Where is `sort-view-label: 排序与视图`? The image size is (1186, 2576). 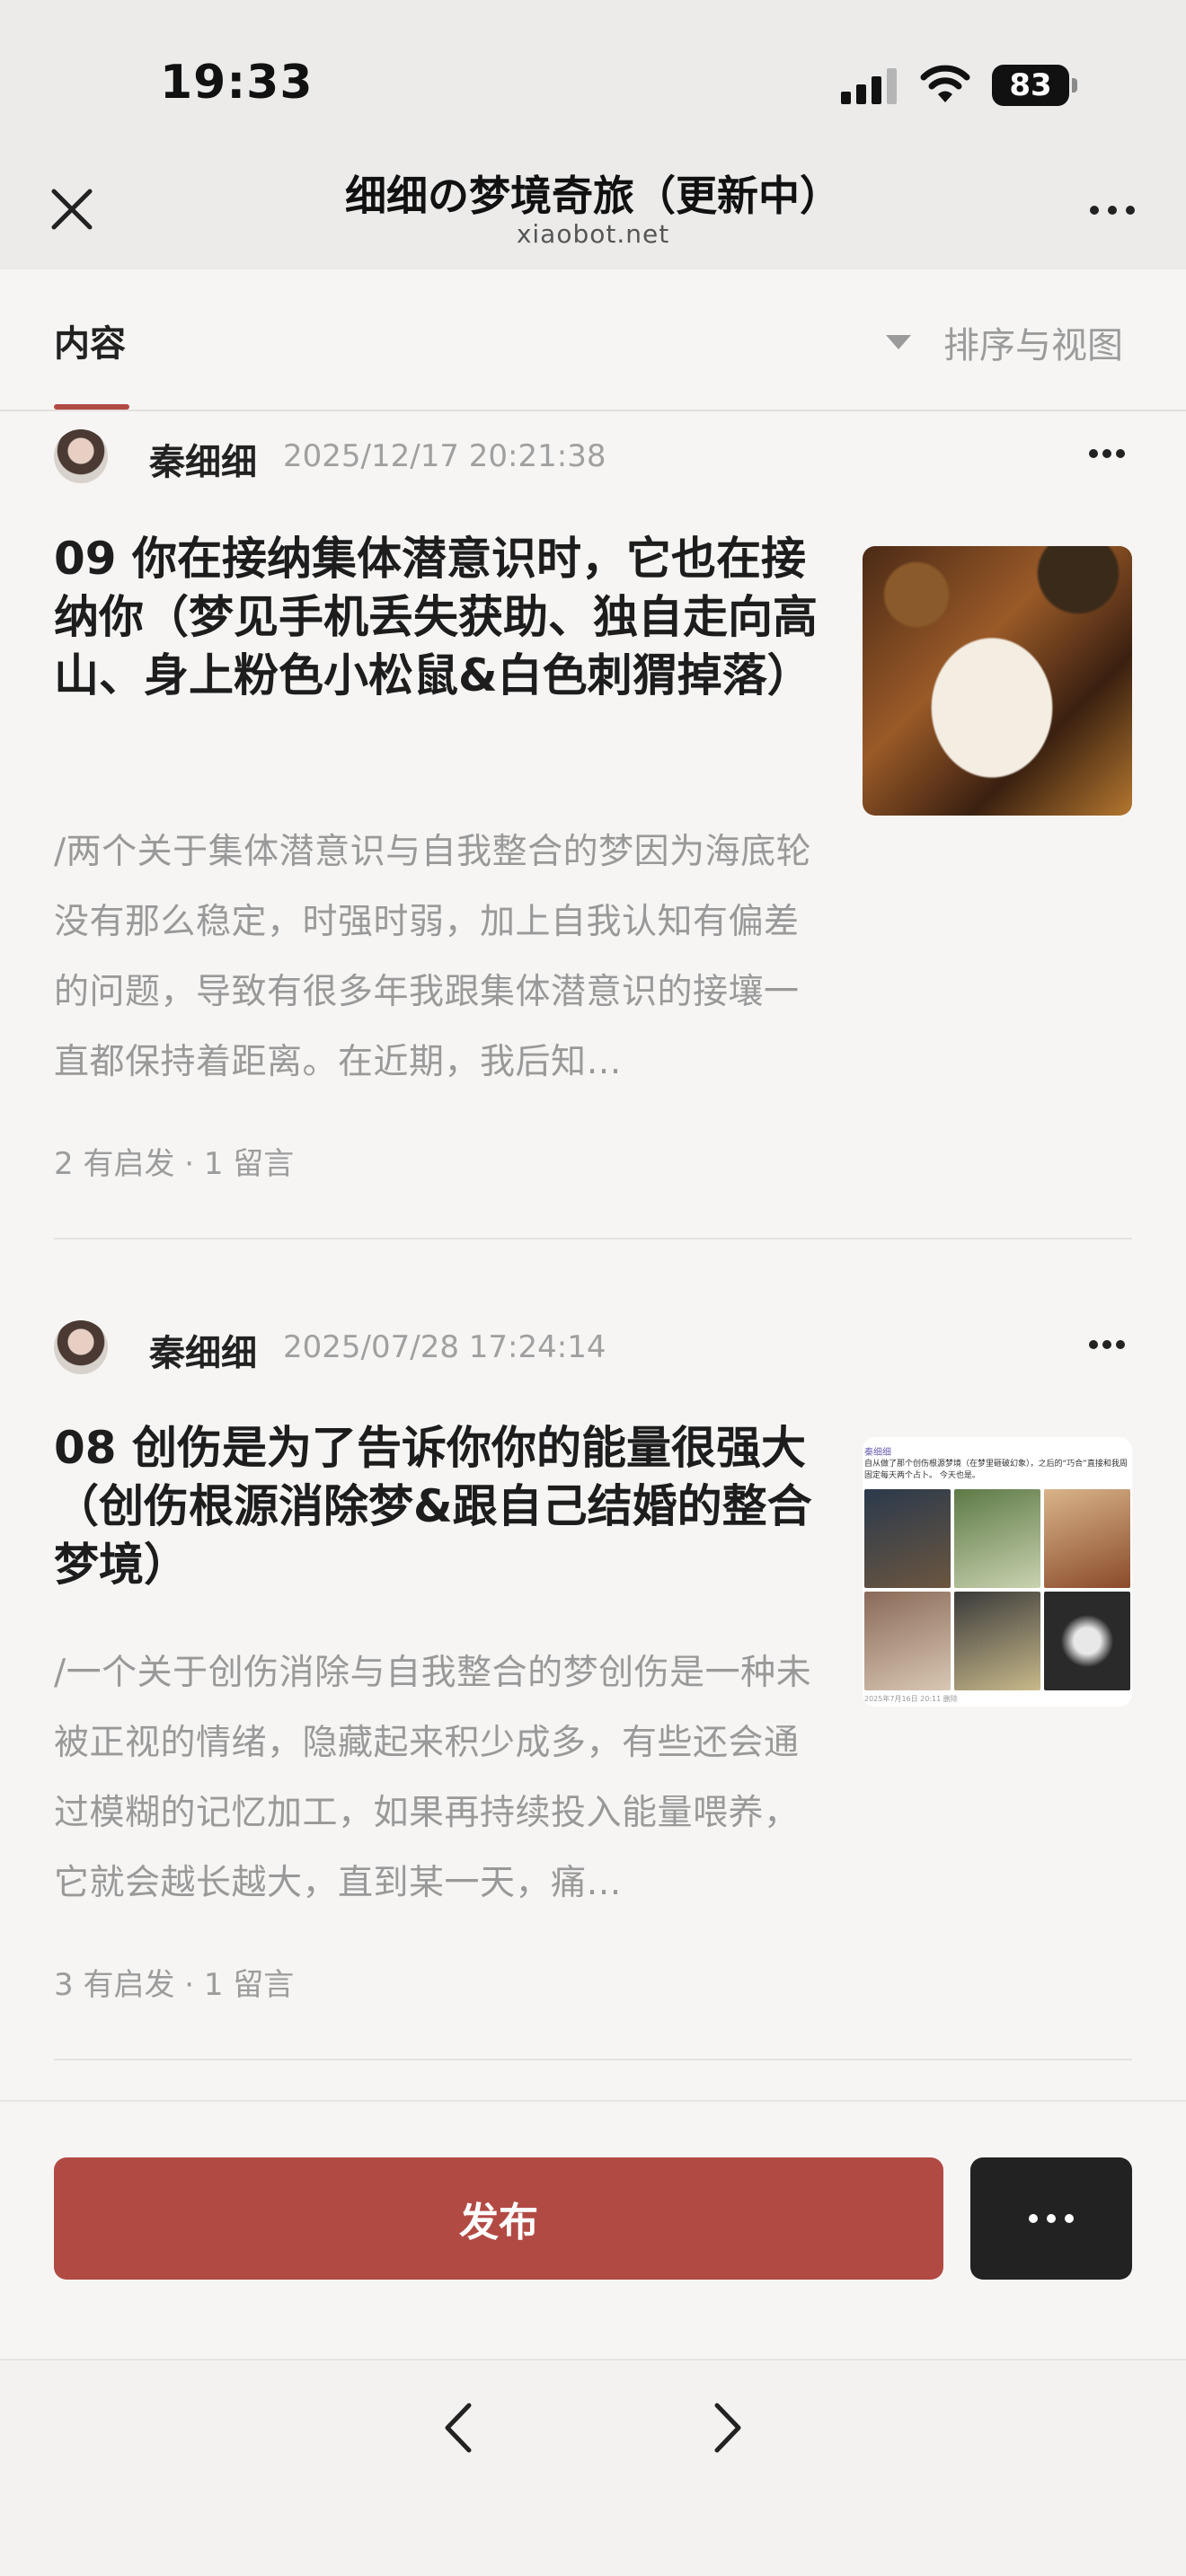 sort-view-label: 排序与视图 is located at coordinates (1033, 345).